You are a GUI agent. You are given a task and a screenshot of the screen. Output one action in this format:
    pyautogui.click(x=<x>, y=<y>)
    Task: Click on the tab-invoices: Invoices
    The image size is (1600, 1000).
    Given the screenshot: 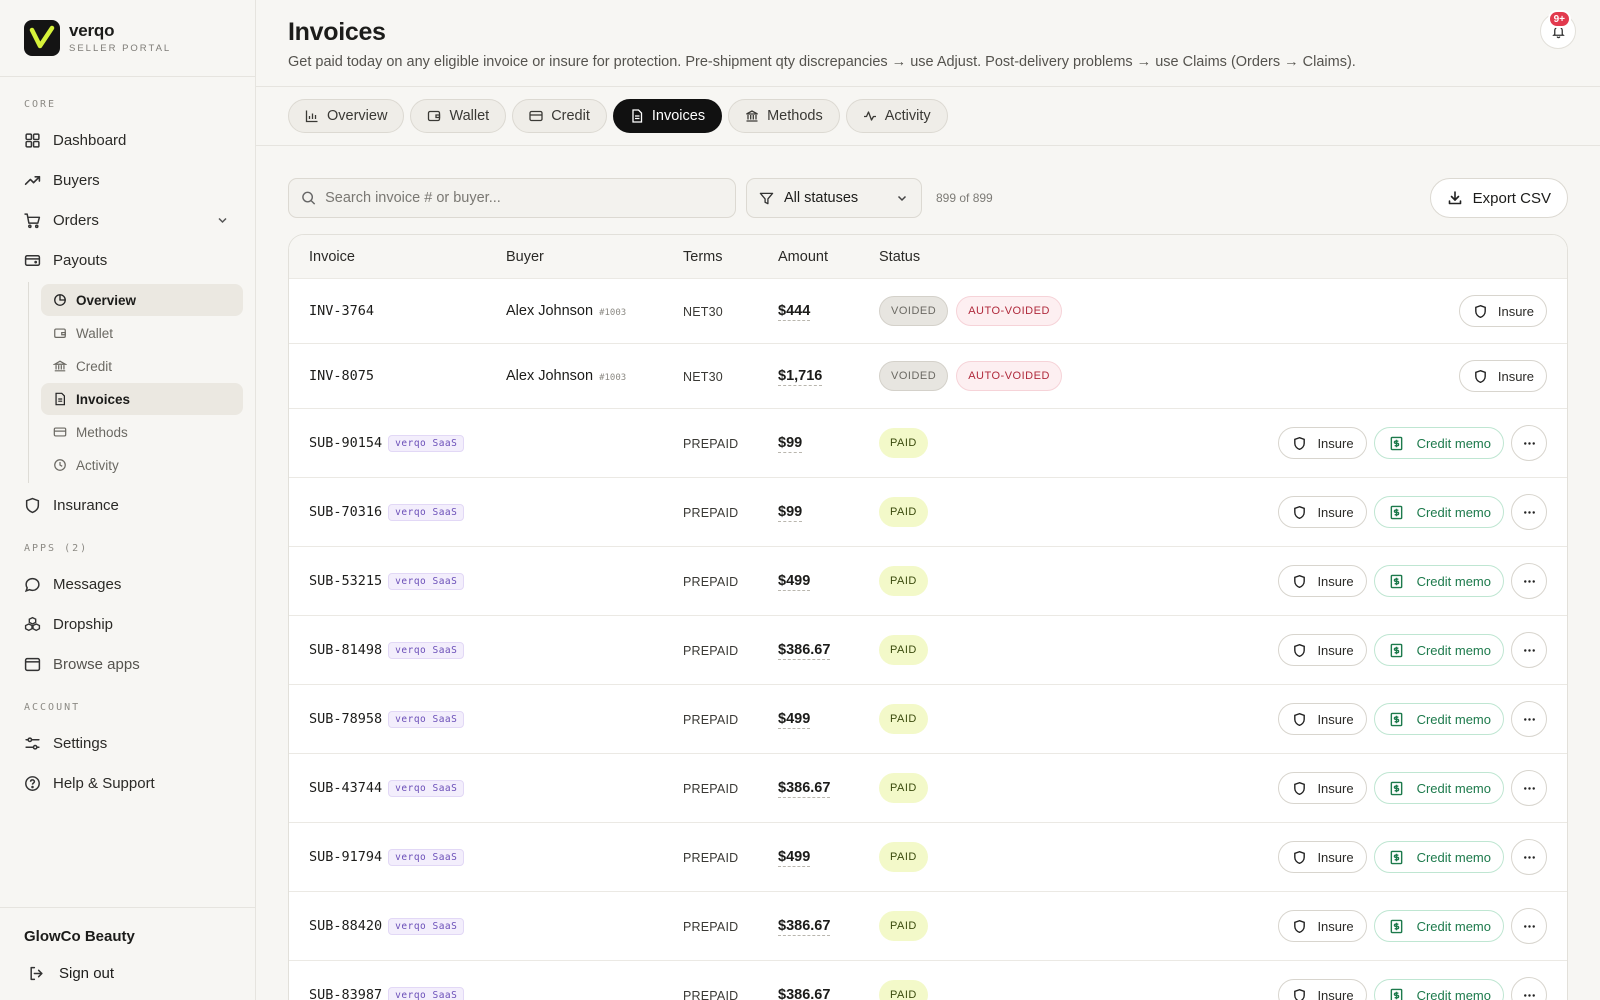 What is the action you would take?
    pyautogui.click(x=667, y=116)
    